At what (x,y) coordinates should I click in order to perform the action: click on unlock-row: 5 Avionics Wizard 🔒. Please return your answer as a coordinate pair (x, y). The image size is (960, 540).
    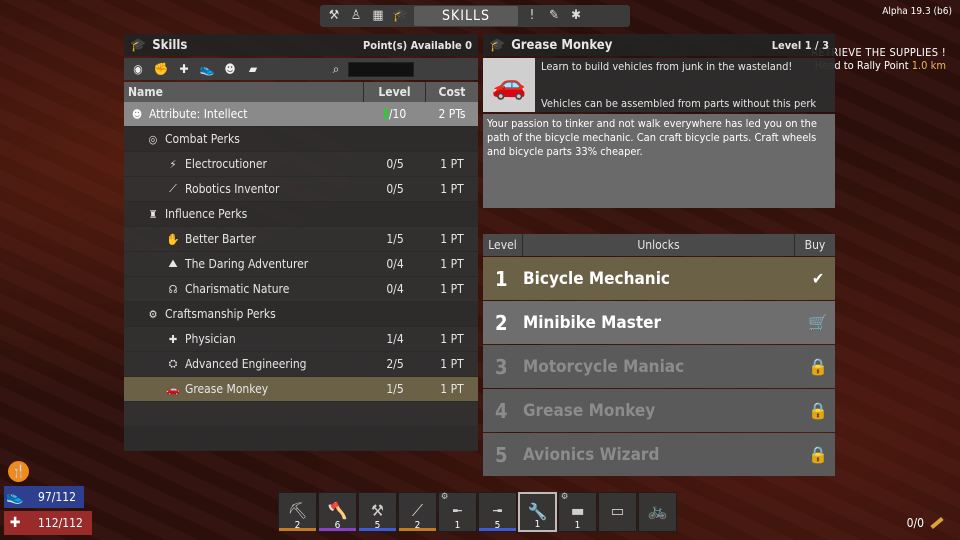
    Looking at the image, I should click on (659, 454).